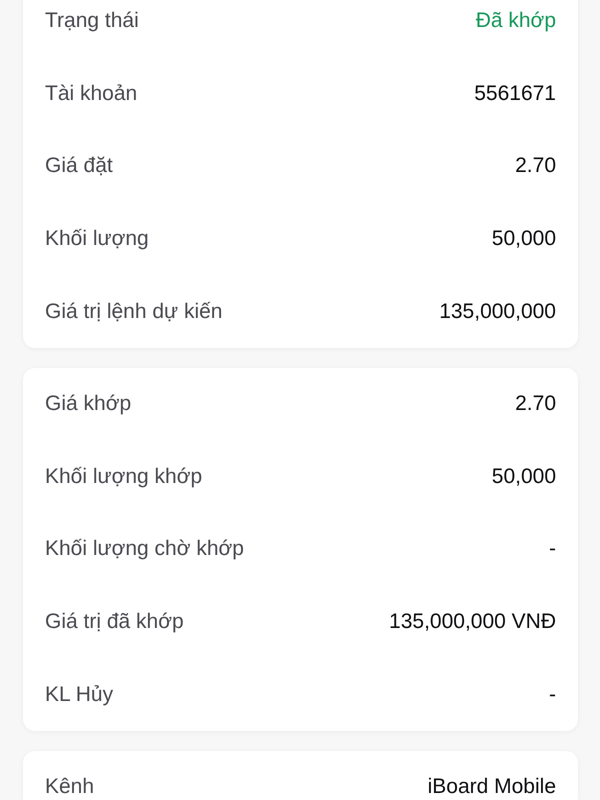 This screenshot has height=800, width=600. What do you see at coordinates (492, 787) in the screenshot?
I see `field-value: iBoard Mobile` at bounding box center [492, 787].